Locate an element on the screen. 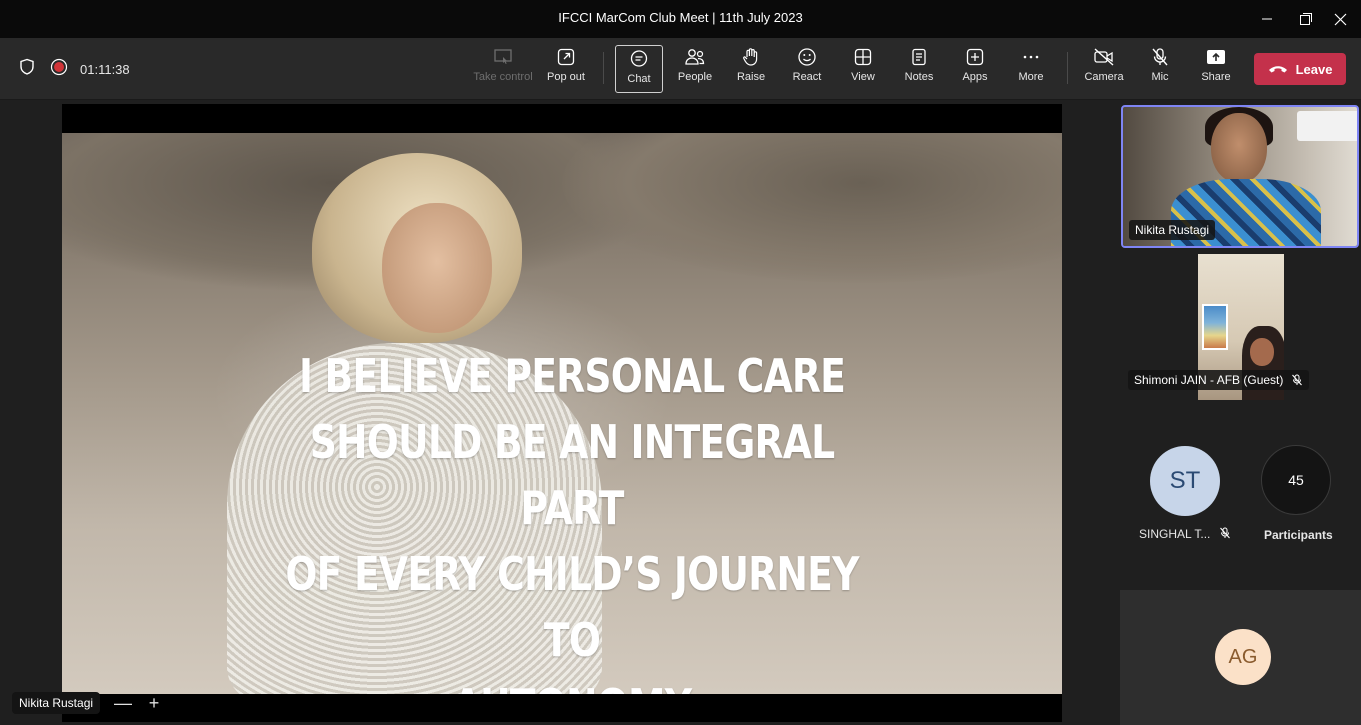  title-bar: IFCCI MarCom Club Meet | 11th July 2023 is located at coordinates (680, 19).